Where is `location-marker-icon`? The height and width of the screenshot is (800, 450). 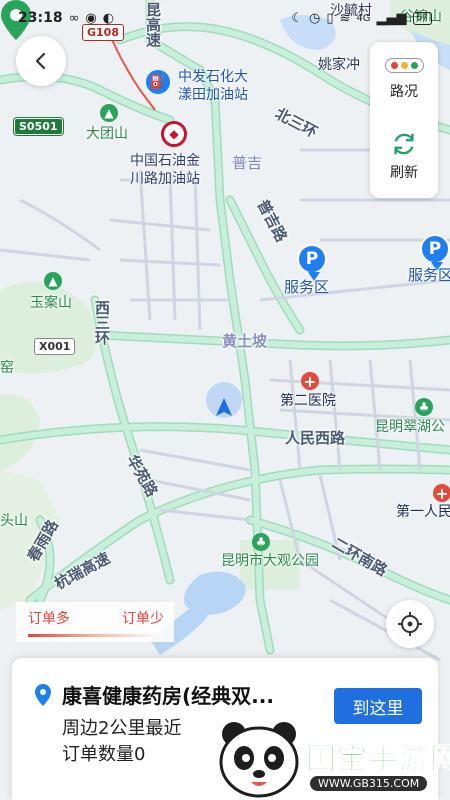 location-marker-icon is located at coordinates (43, 695).